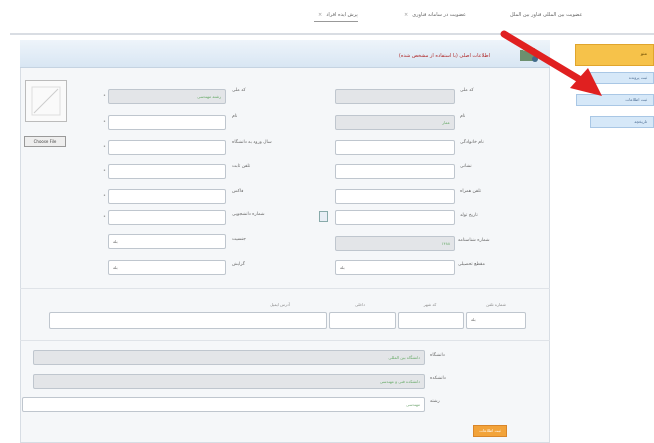 Image resolution: width=654 pixels, height=443 pixels. I want to click on country-code-select: بله, so click(496, 320).